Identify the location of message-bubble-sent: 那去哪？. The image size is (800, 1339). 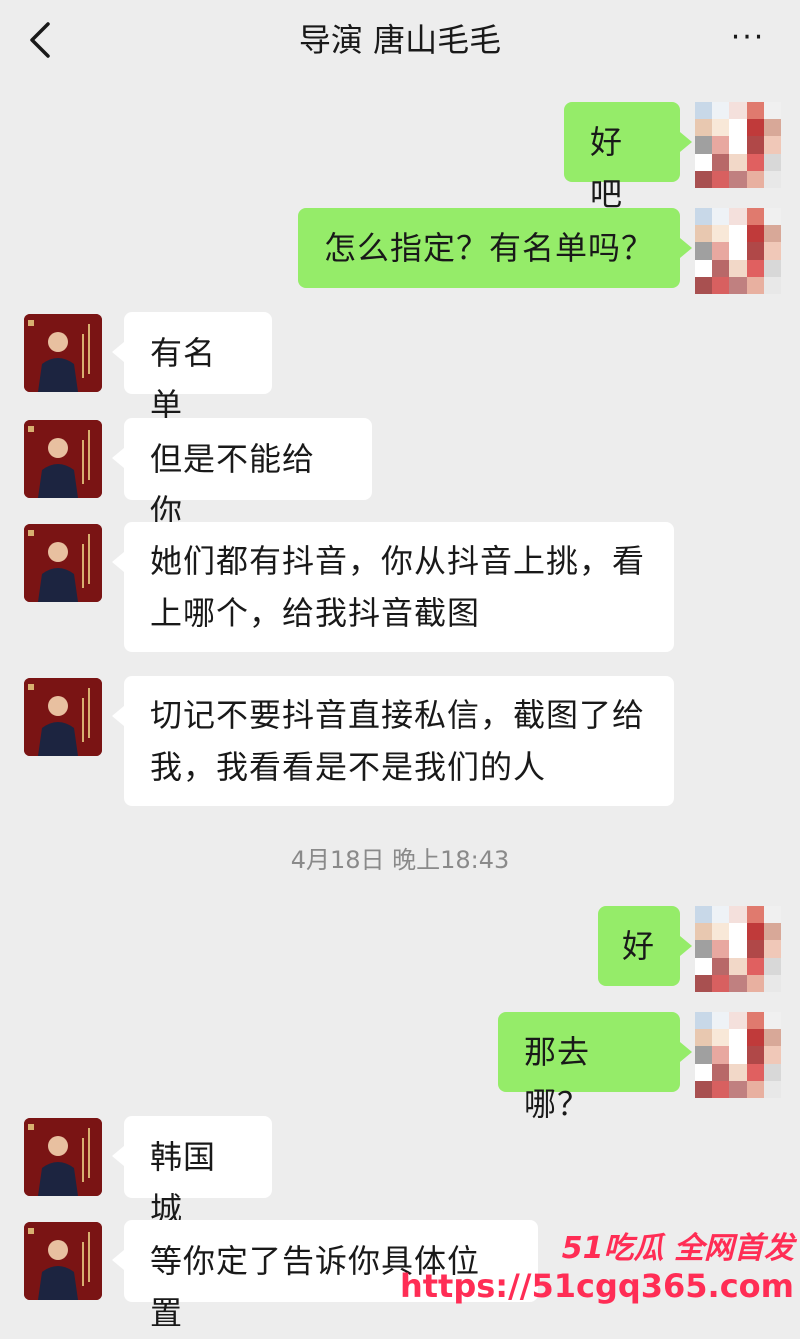
(589, 1067).